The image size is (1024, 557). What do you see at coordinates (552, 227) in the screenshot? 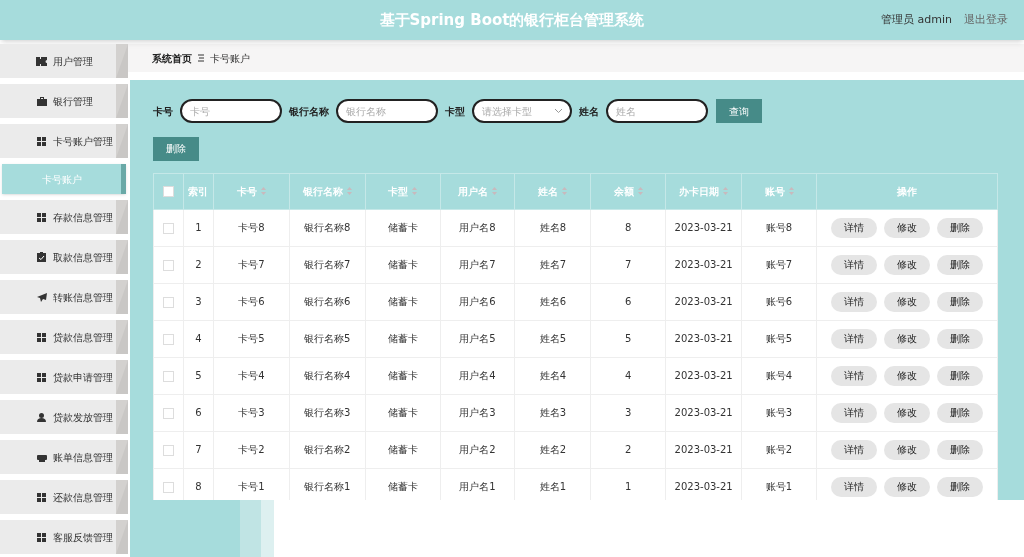
I see `table-cell: 姓名8` at bounding box center [552, 227].